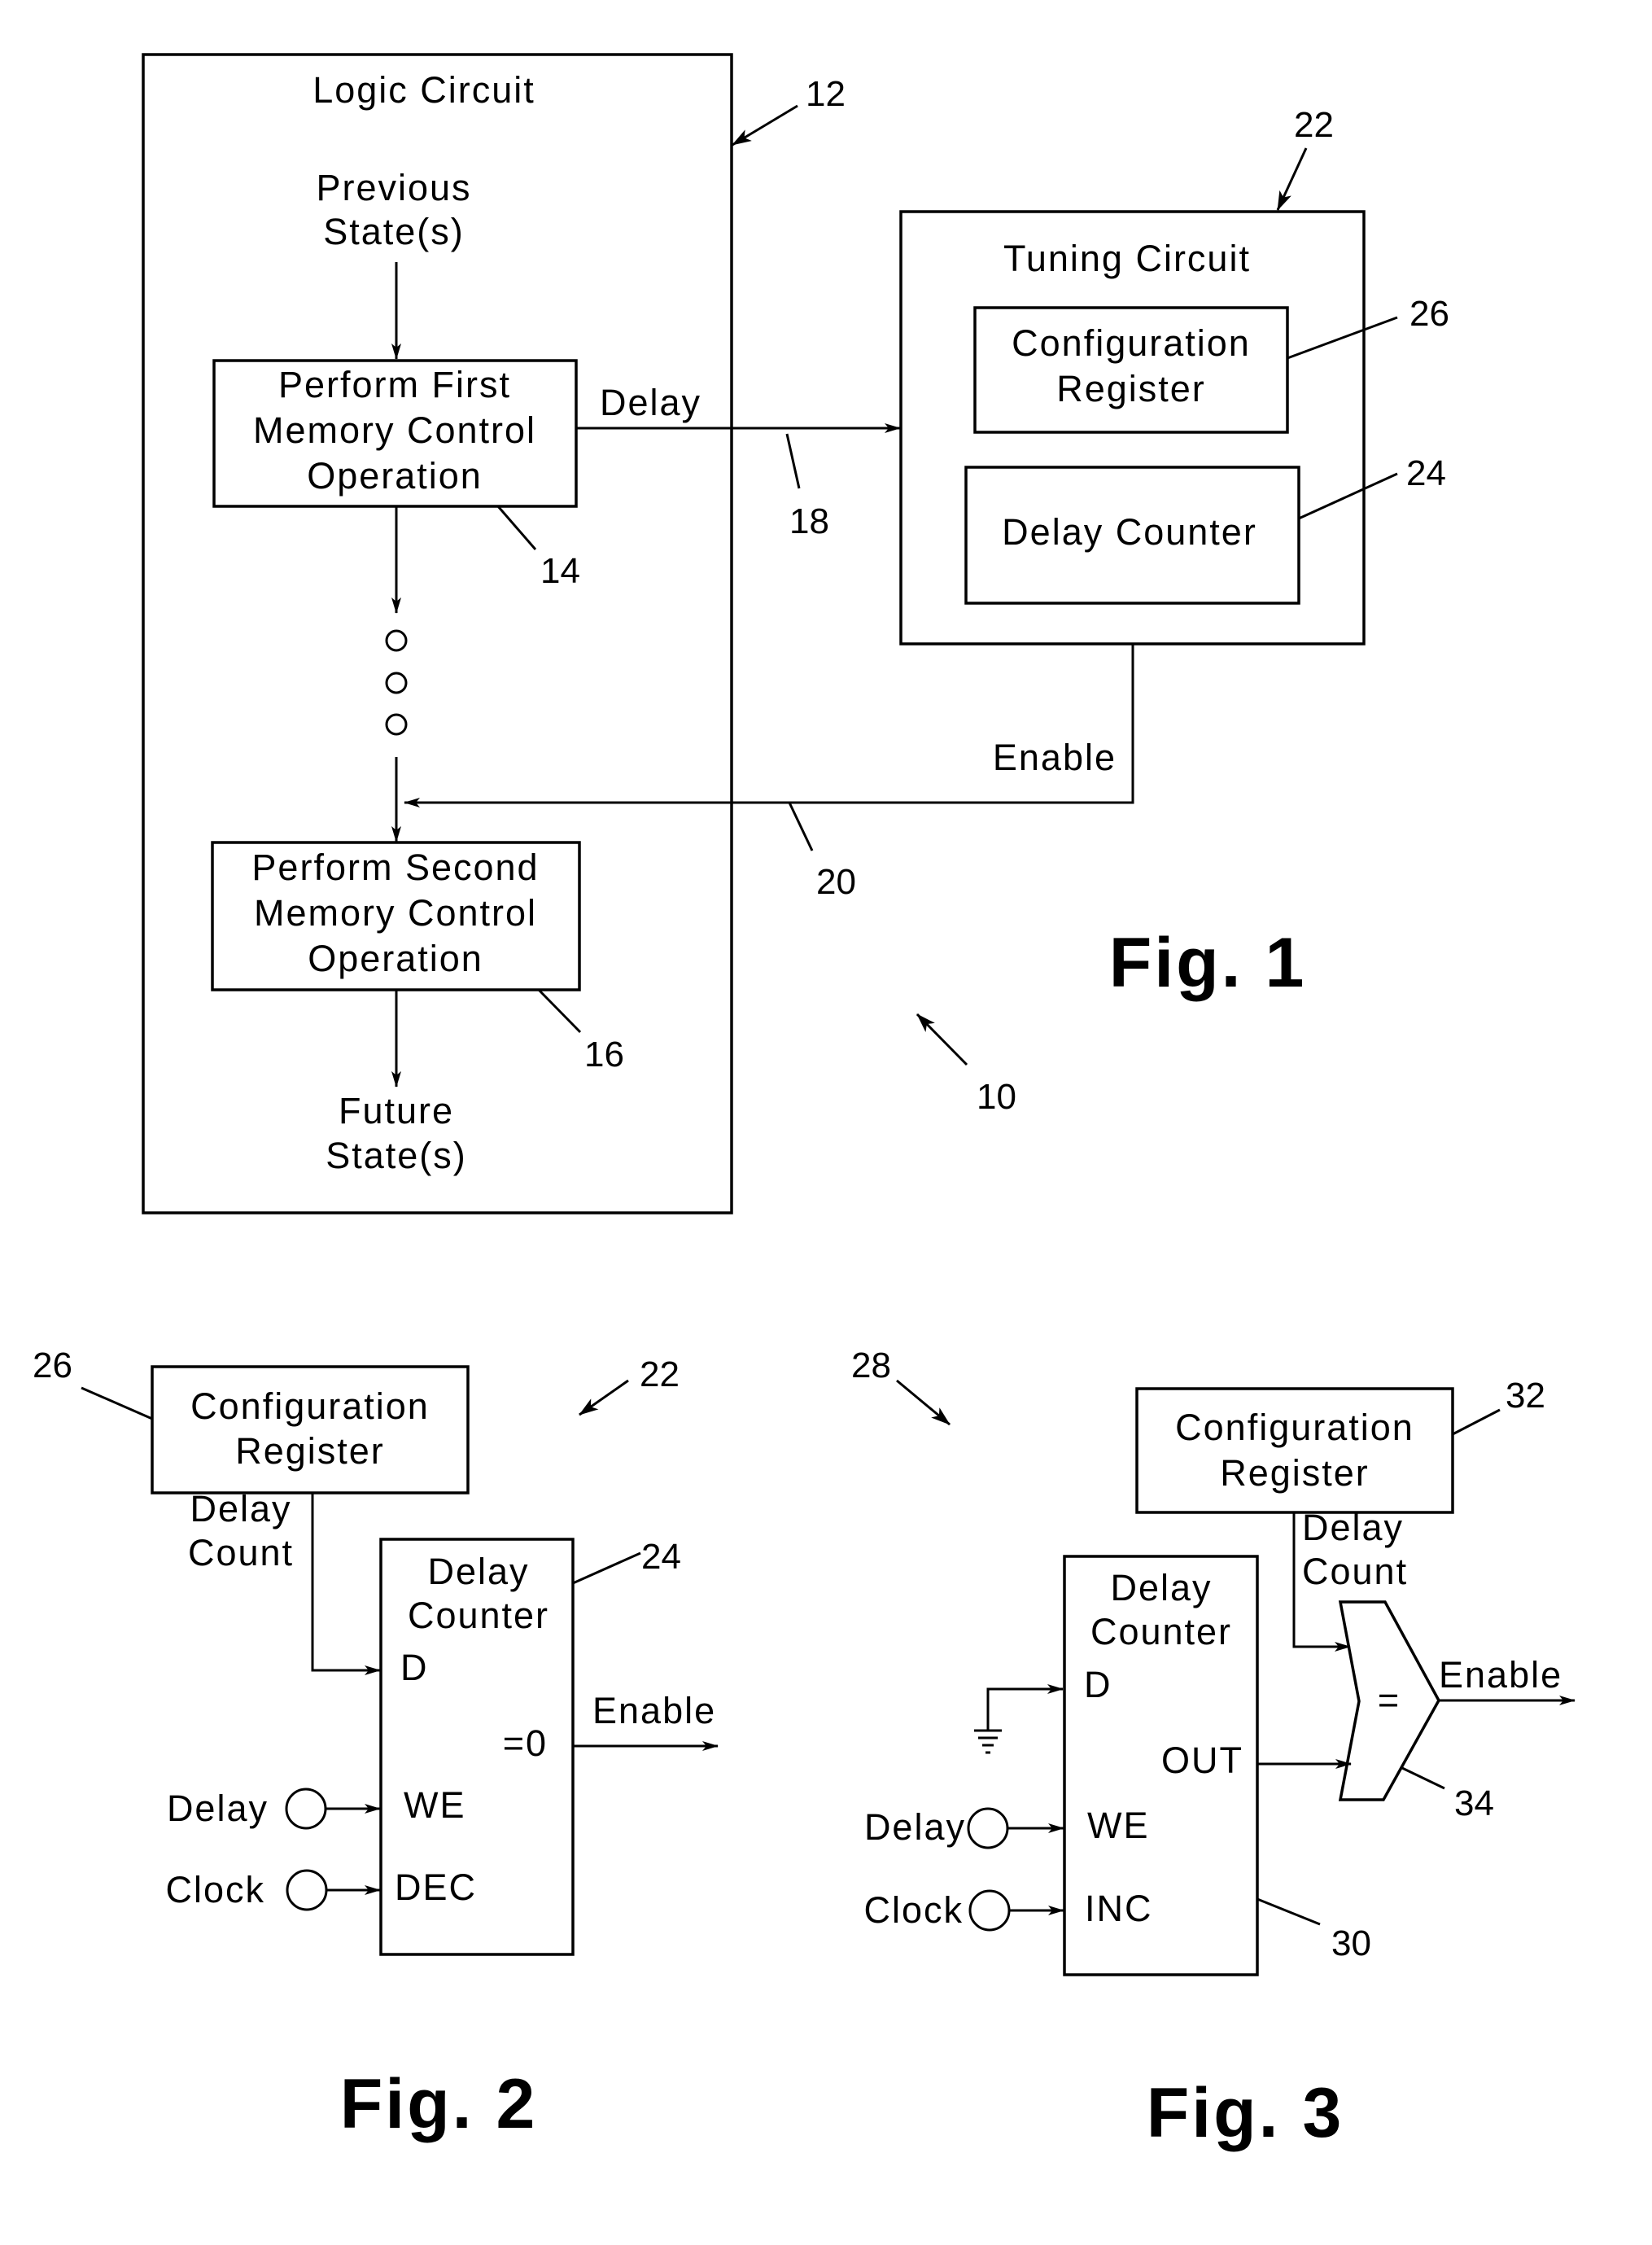 This screenshot has width=1652, height=2245. I want to click on delay-input-label-fig2: Delay, so click(218, 1809).